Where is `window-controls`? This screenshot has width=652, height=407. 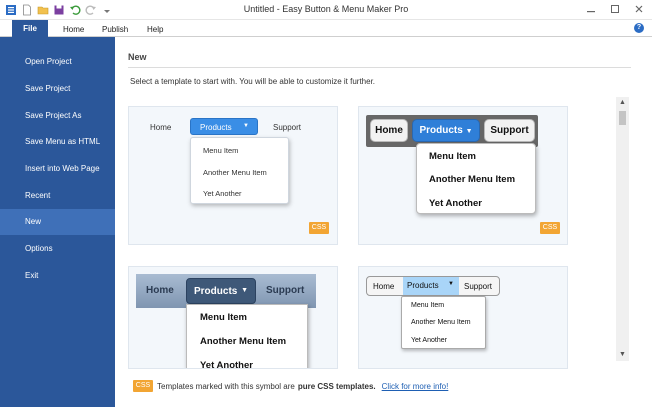 window-controls is located at coordinates (615, 9).